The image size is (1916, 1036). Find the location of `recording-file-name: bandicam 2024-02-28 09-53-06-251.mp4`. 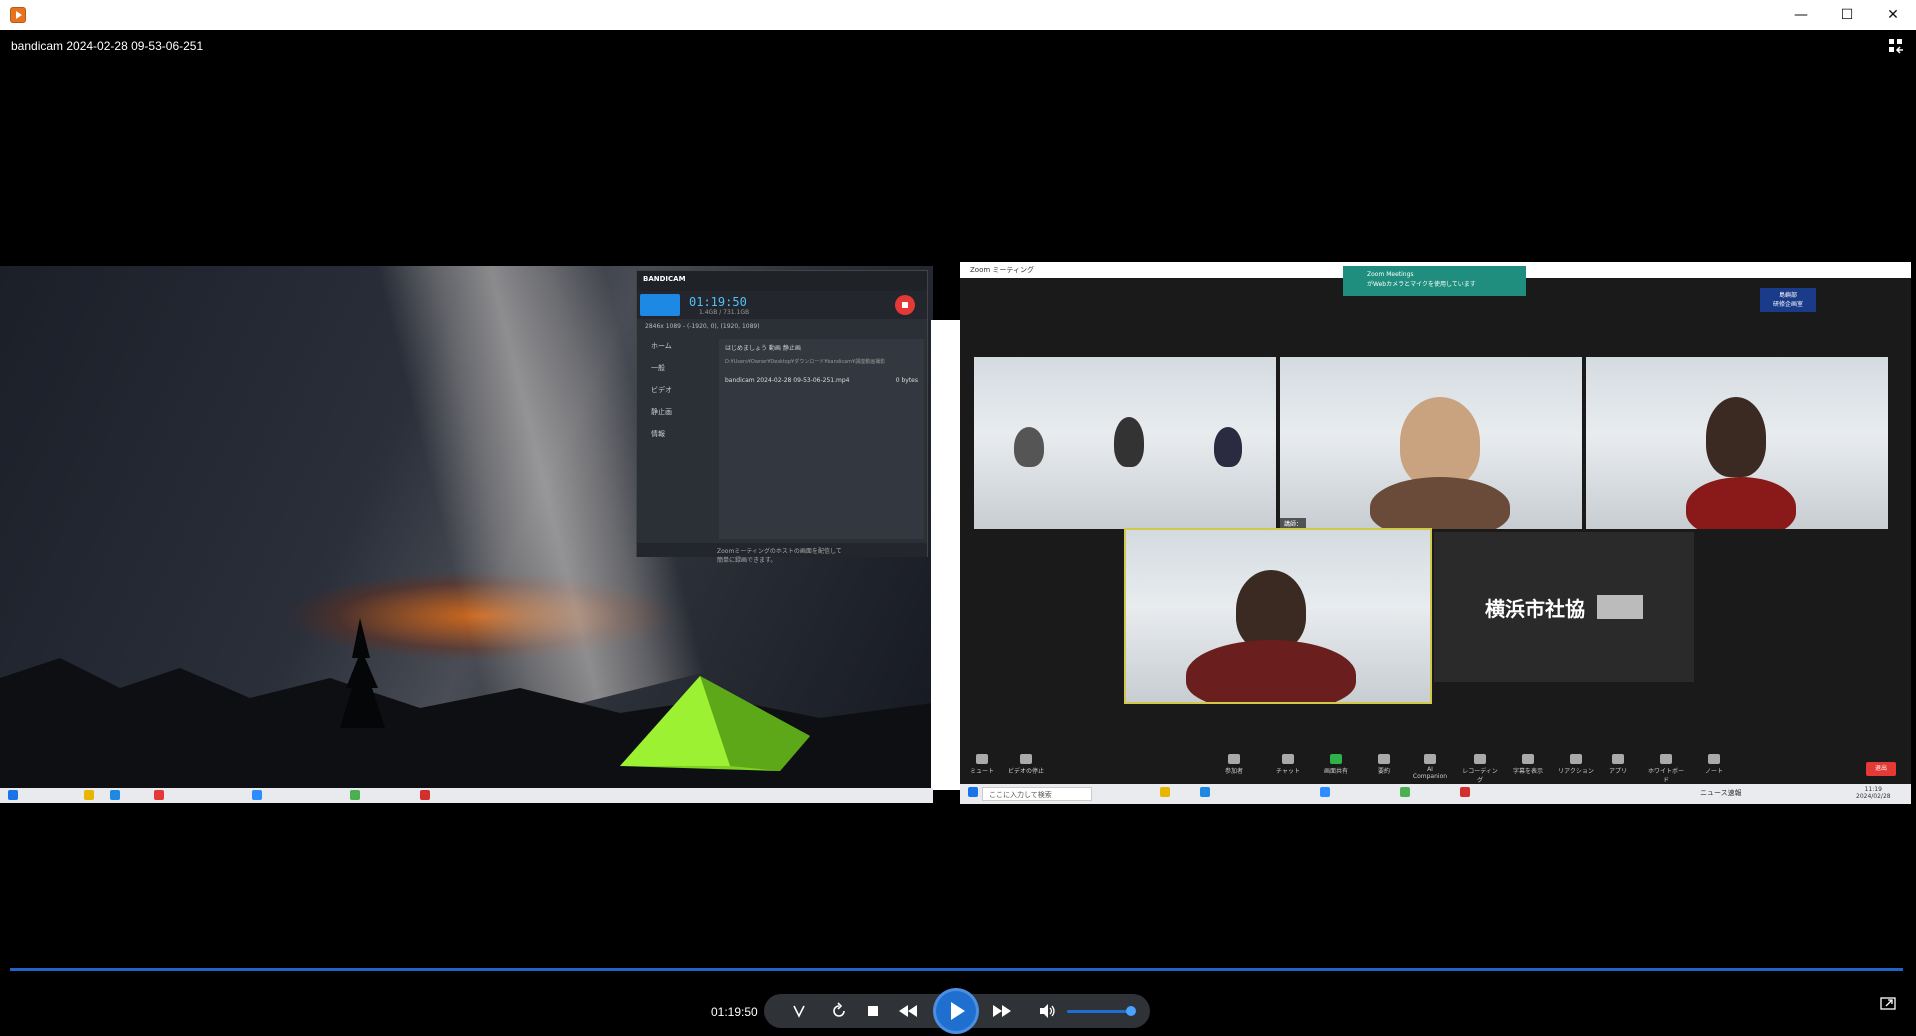

recording-file-name: bandicam 2024-02-28 09-53-06-251.mp4 is located at coordinates (787, 380).